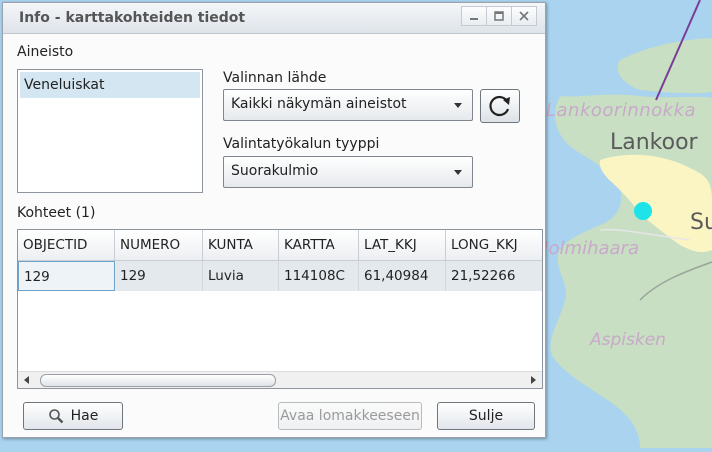 This screenshot has height=452, width=712. I want to click on column-header-kunta: KUNTA, so click(241, 245).